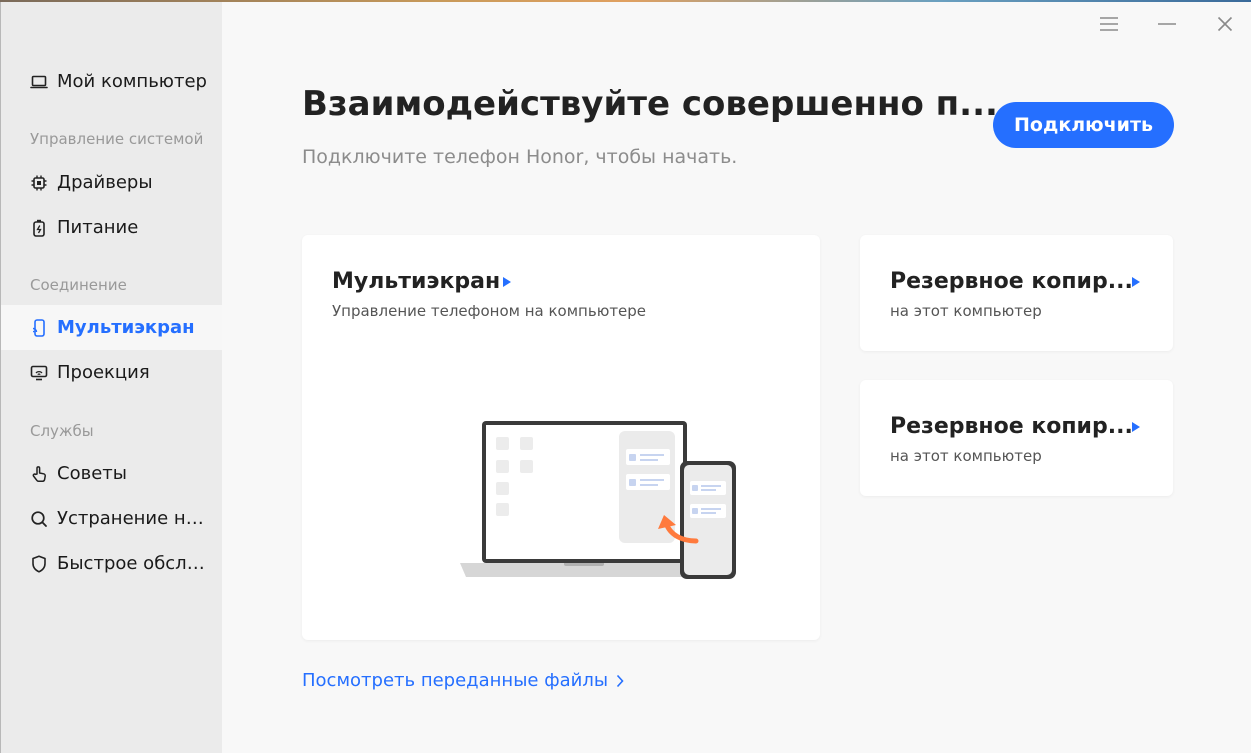 This screenshot has width=1251, height=753. Describe the element at coordinates (92, 473) in the screenshot. I see `sidebar-item-label: Советы` at that location.